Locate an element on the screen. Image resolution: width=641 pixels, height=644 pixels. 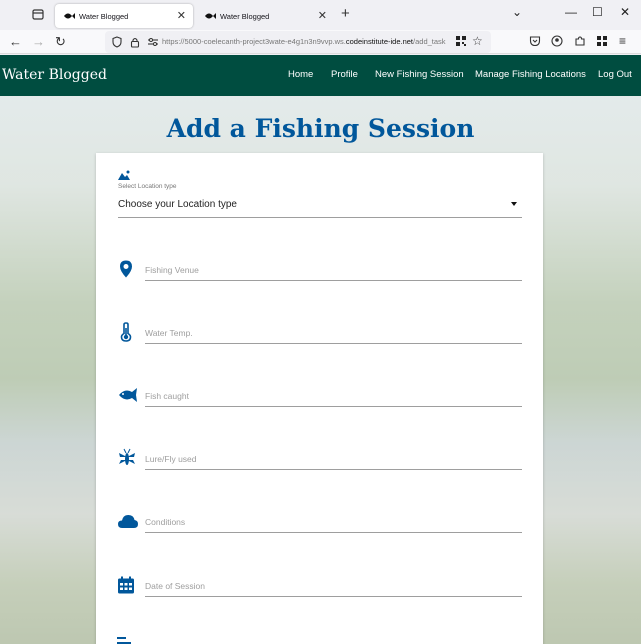
water-temp-field: Water Temp. is located at coordinates (319, 337).